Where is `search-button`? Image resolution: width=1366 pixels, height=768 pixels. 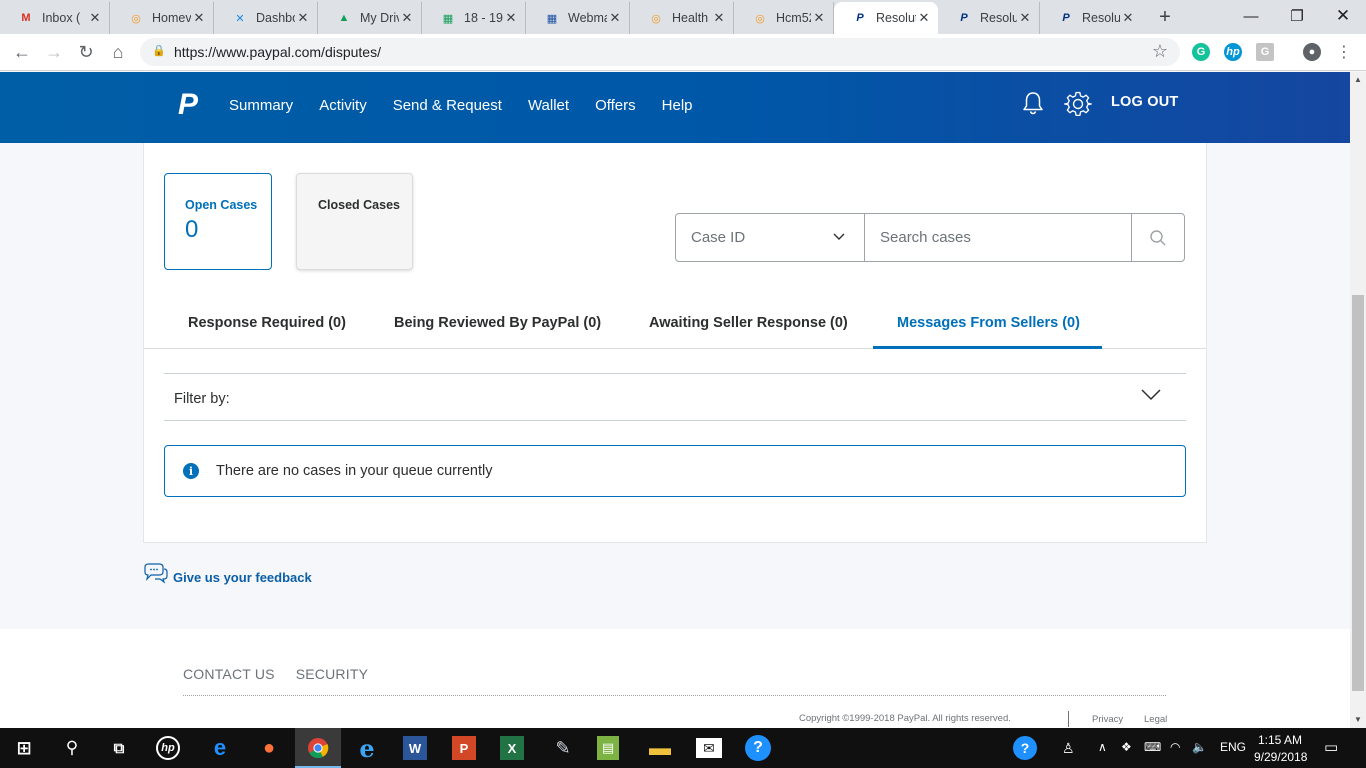
search-button is located at coordinates (1158, 237).